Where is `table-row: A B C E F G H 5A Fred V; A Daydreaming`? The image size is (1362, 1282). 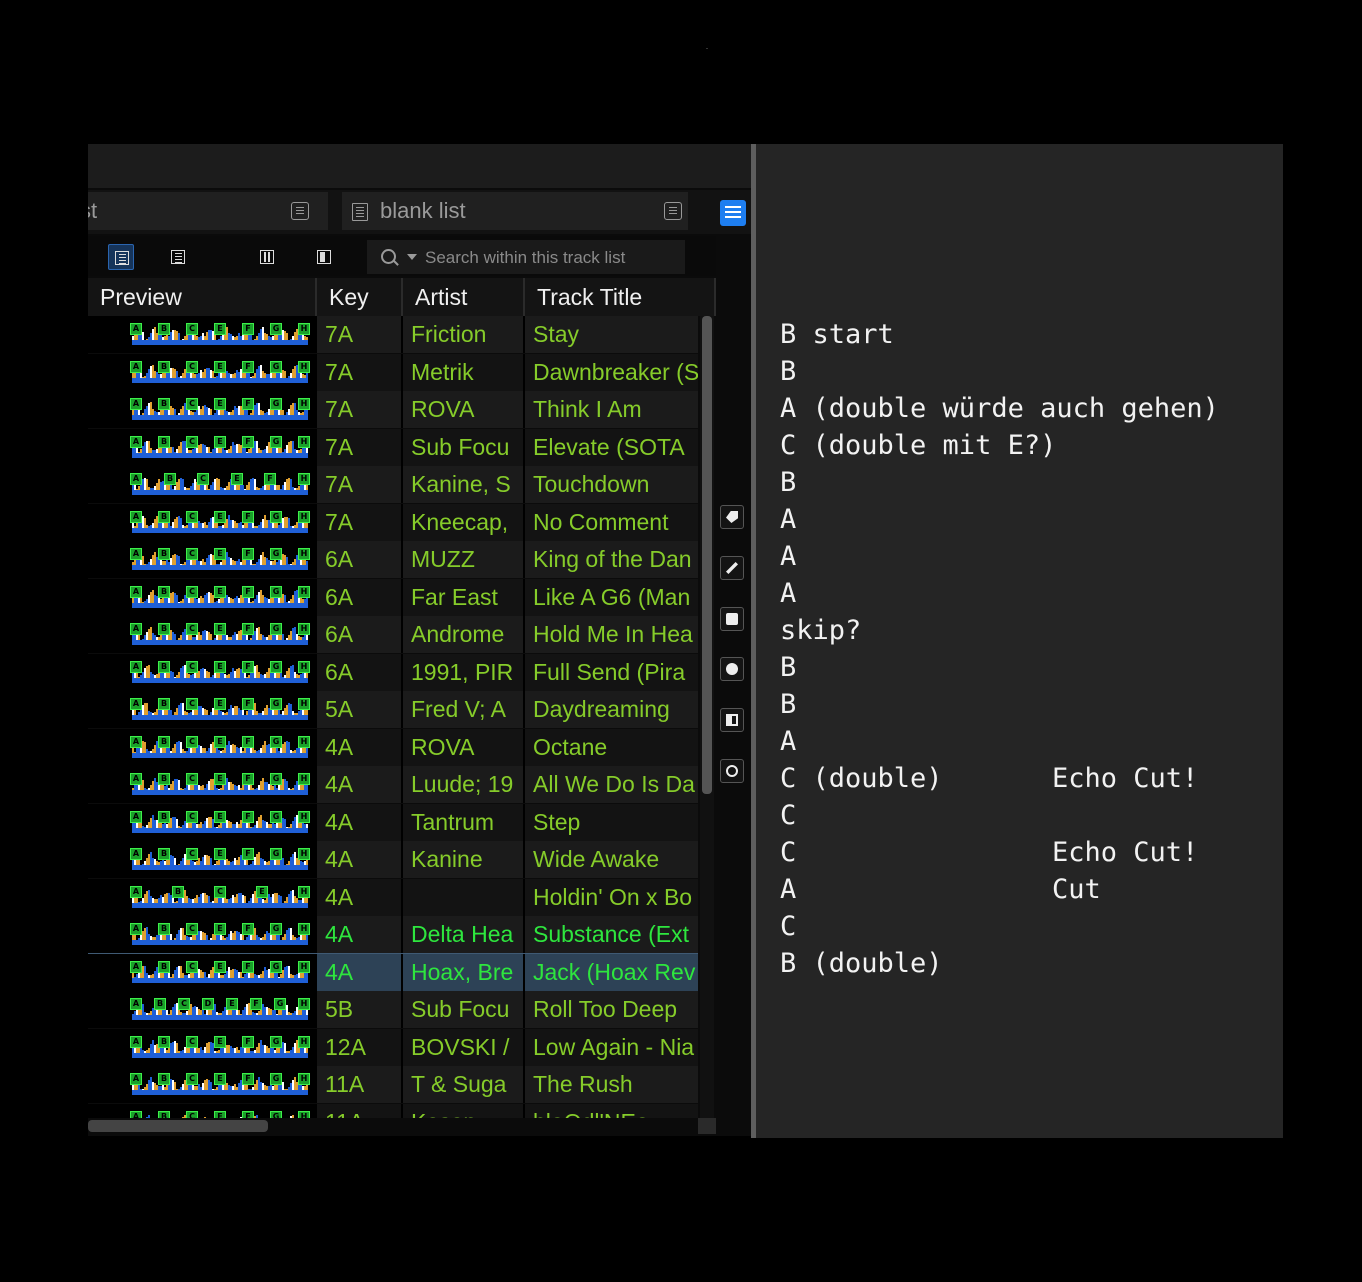
table-row: A B C E F G H 5A Fred V; A Daydreaming is located at coordinates (393, 709).